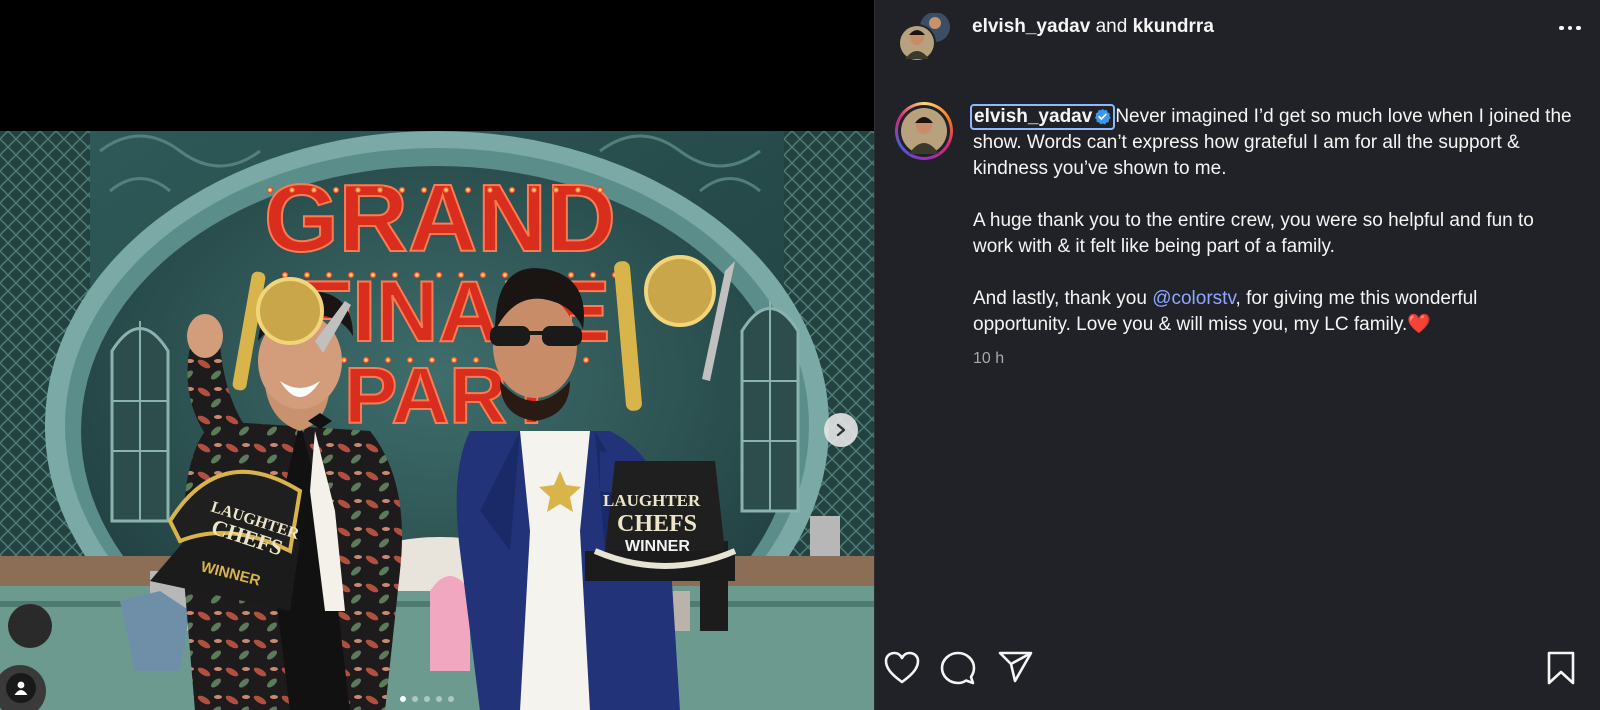 The height and width of the screenshot is (710, 1600). What do you see at coordinates (1237, 35) in the screenshot?
I see `post-header: elvish_yadav and kkundrra` at bounding box center [1237, 35].